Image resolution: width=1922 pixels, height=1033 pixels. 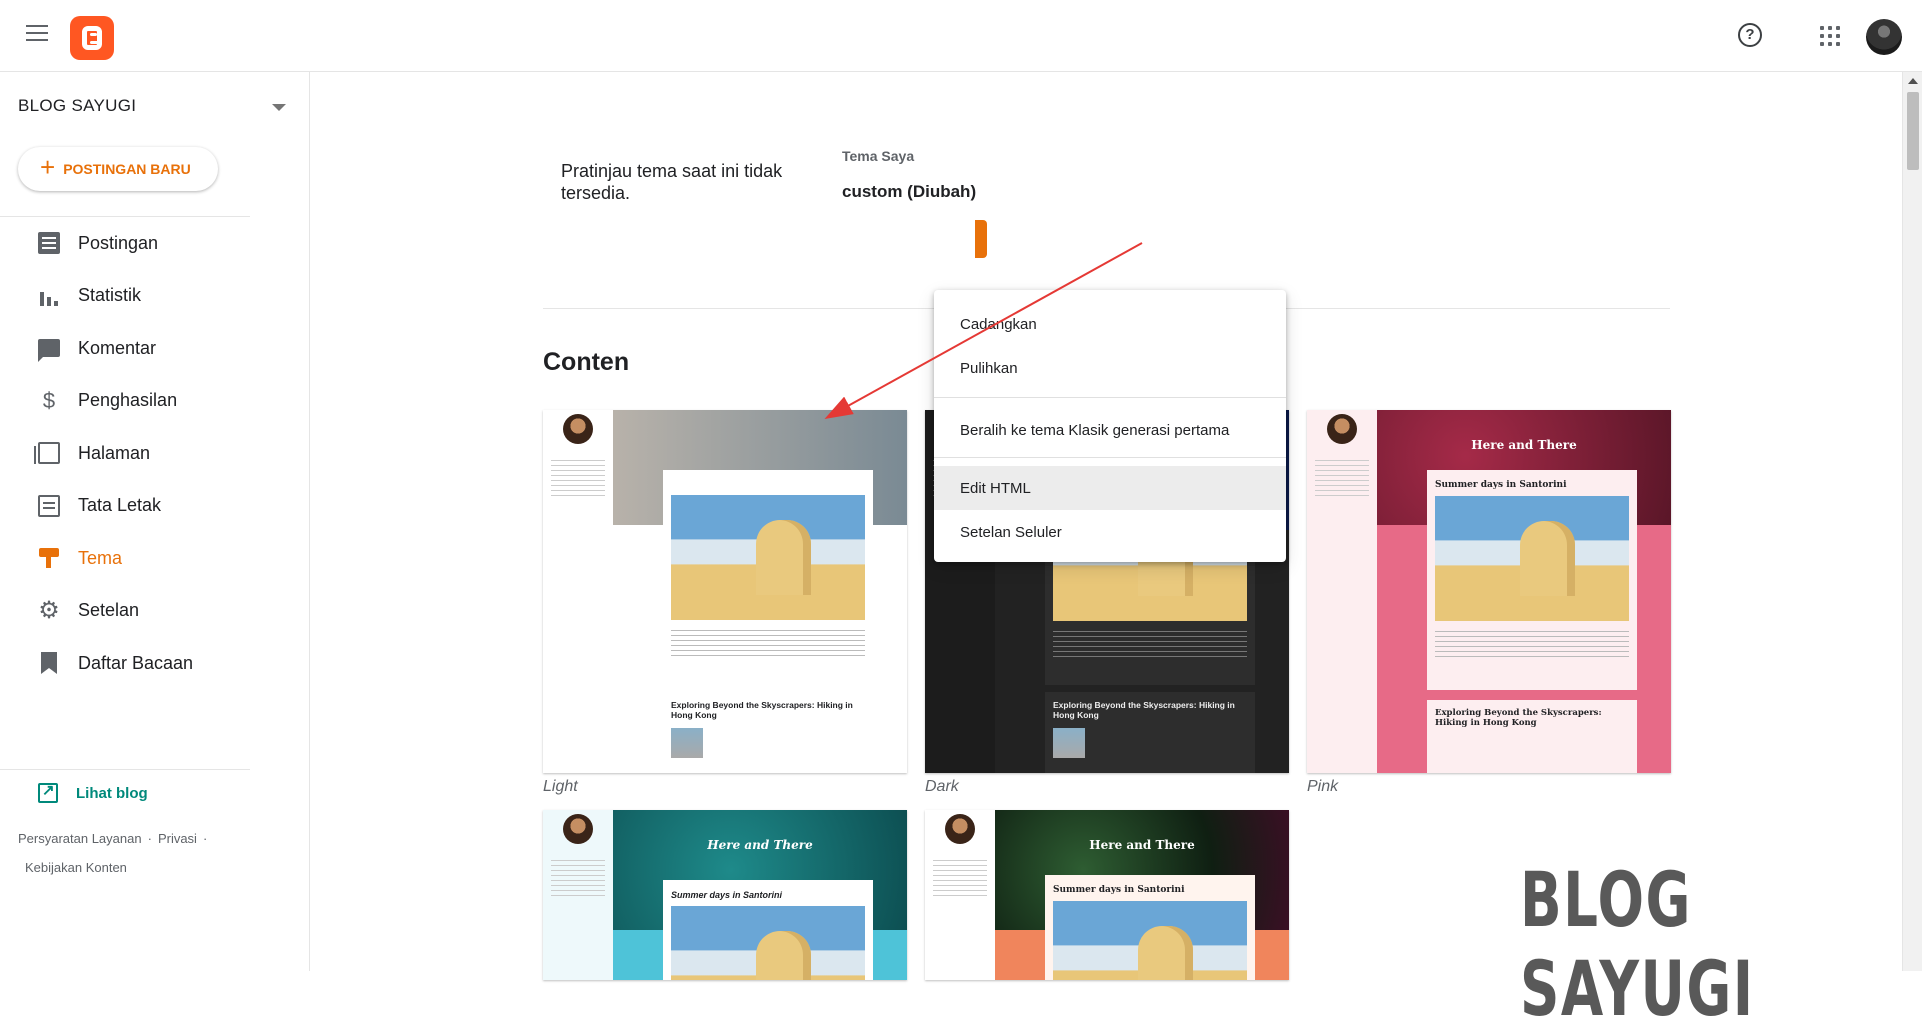 What do you see at coordinates (125, 558) in the screenshot?
I see `sidebar-item-tema: Tema` at bounding box center [125, 558].